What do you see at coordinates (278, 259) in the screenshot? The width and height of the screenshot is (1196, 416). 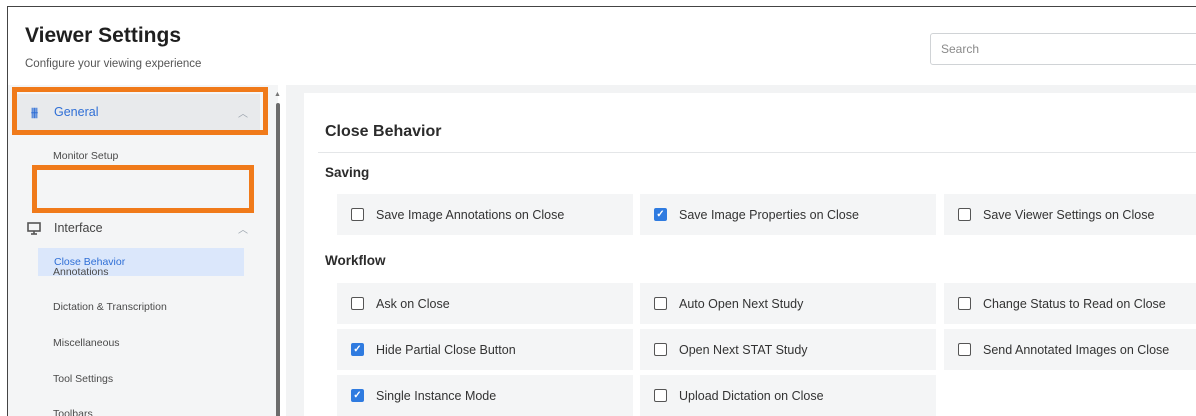 I see `scrollbar-thumb` at bounding box center [278, 259].